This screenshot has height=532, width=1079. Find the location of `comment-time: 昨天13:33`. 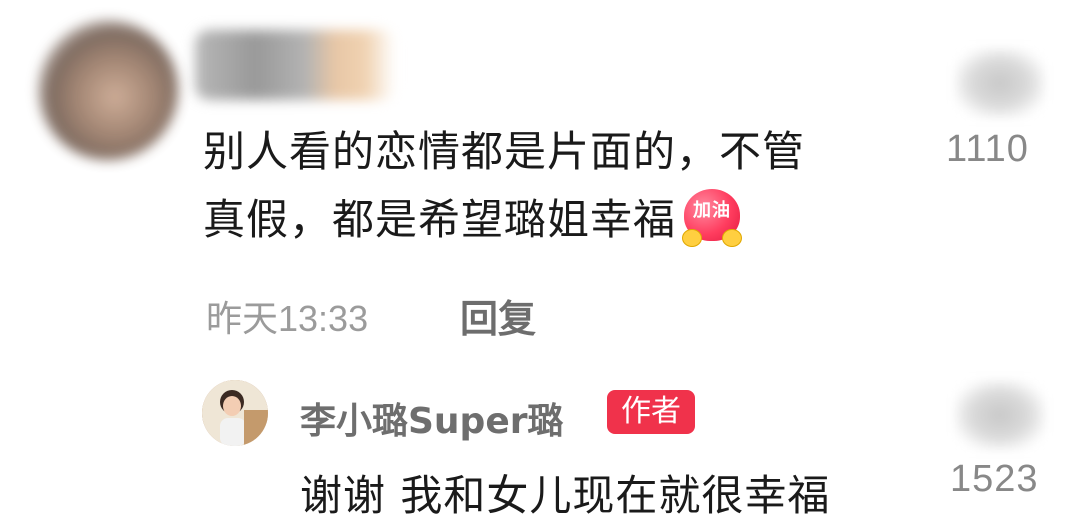

comment-time: 昨天13:33 is located at coordinates (287, 318).